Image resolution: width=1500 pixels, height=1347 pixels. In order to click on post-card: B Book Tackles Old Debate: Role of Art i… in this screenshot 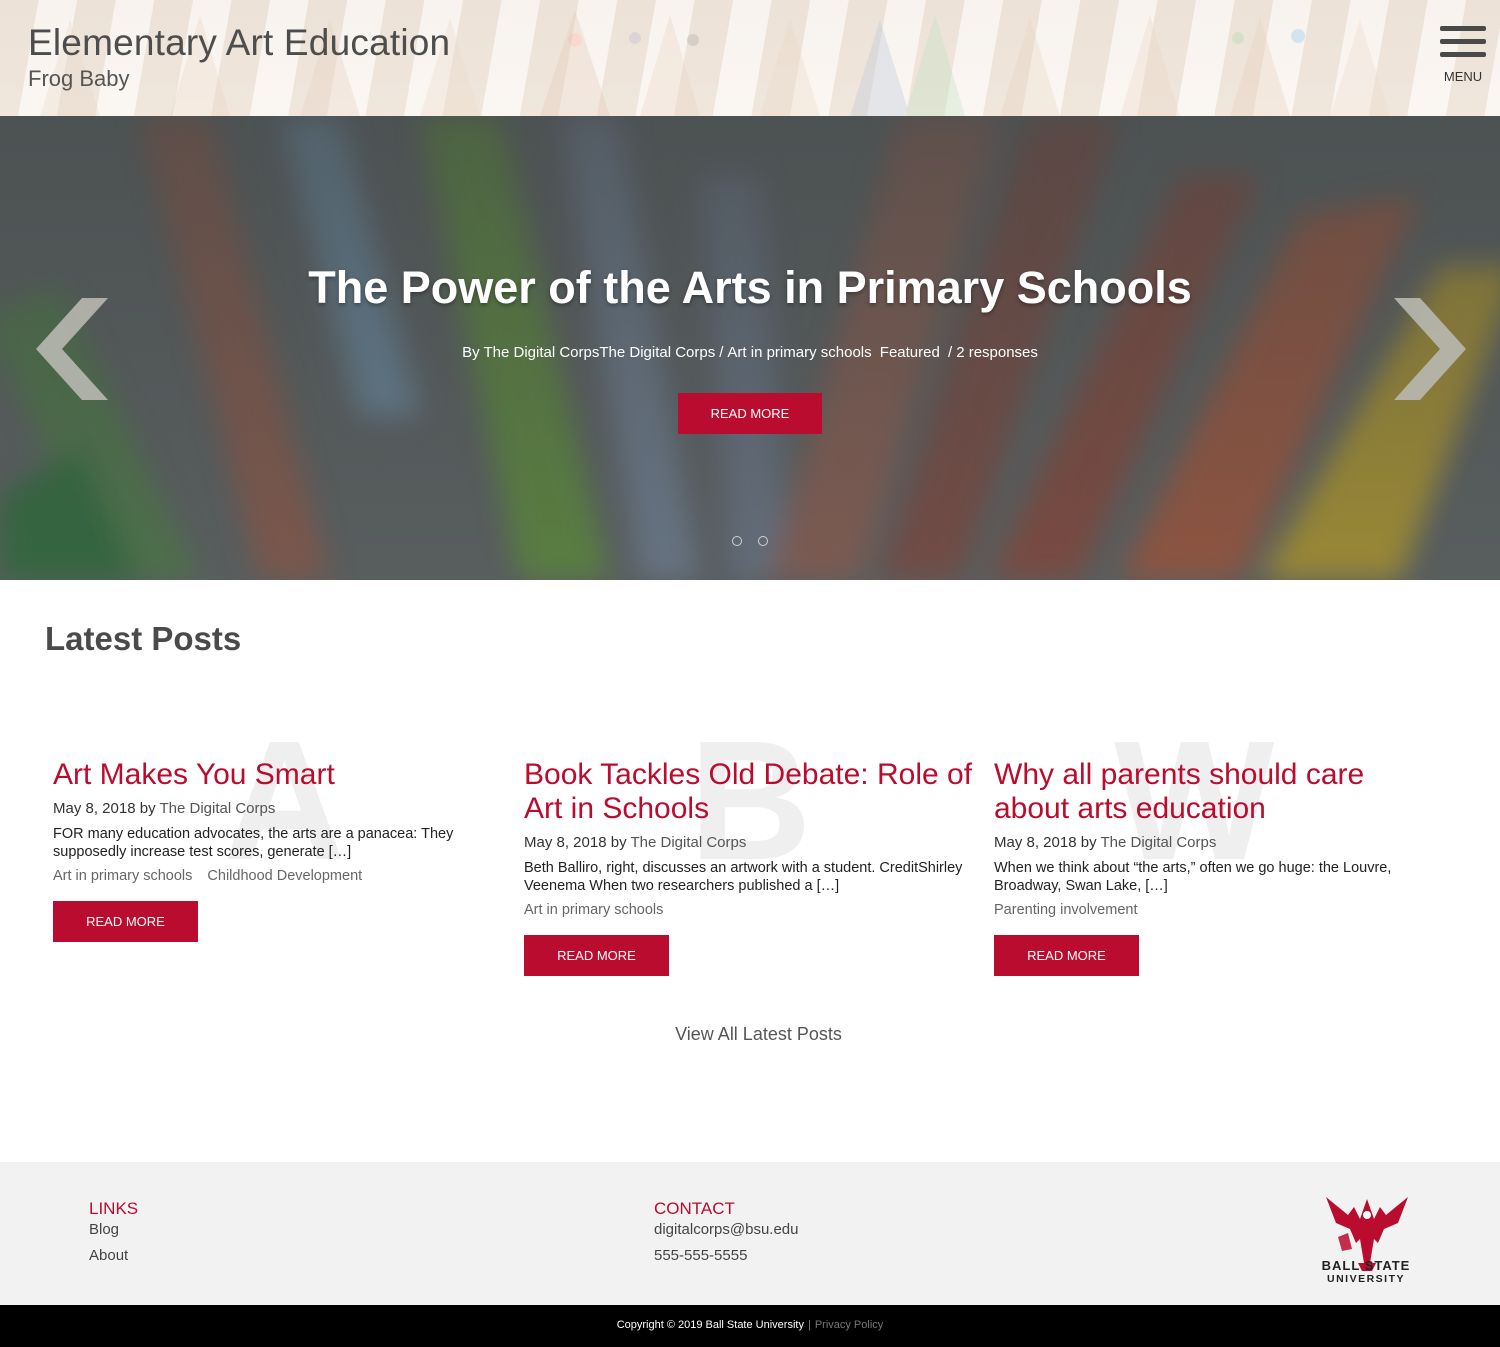, I will do `click(751, 841)`.